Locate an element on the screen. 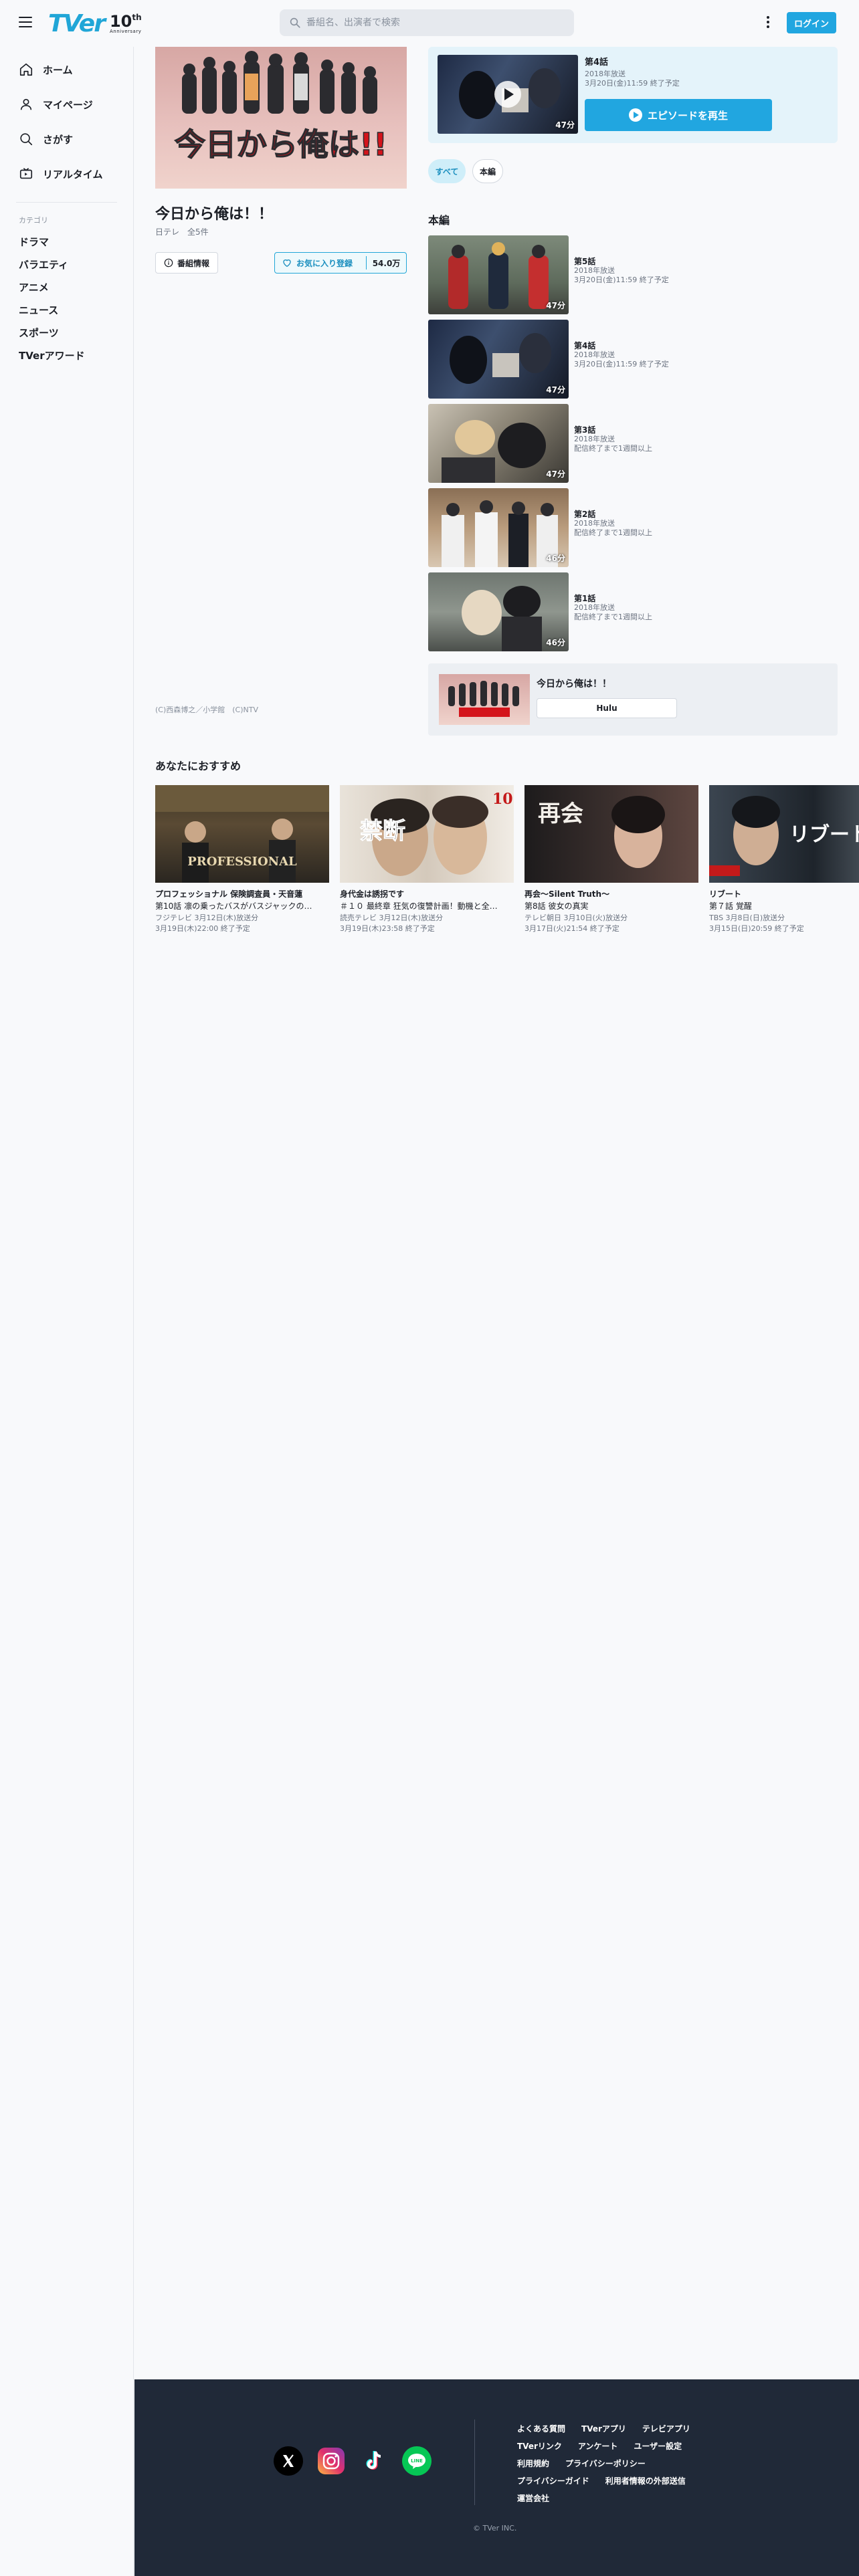 This screenshot has width=859, height=2576. tiktok-icon is located at coordinates (374, 2461).